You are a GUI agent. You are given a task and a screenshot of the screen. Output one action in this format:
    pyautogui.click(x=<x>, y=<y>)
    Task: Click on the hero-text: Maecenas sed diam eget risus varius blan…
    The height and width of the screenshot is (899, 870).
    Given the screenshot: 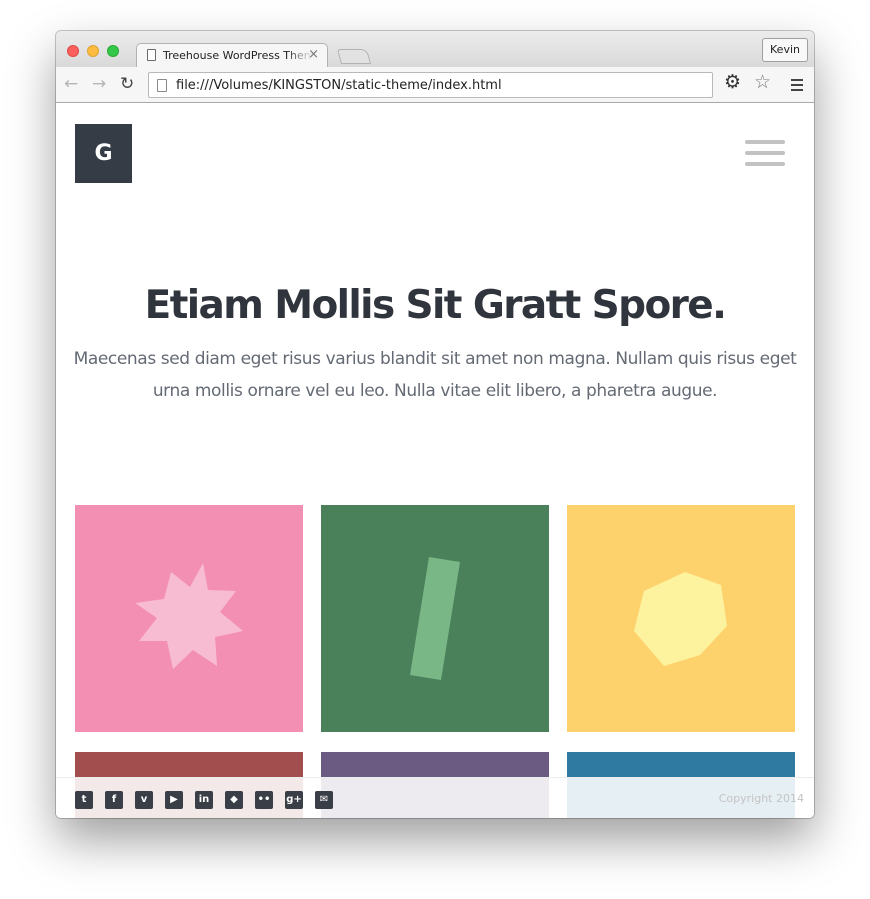 What is the action you would take?
    pyautogui.click(x=435, y=375)
    